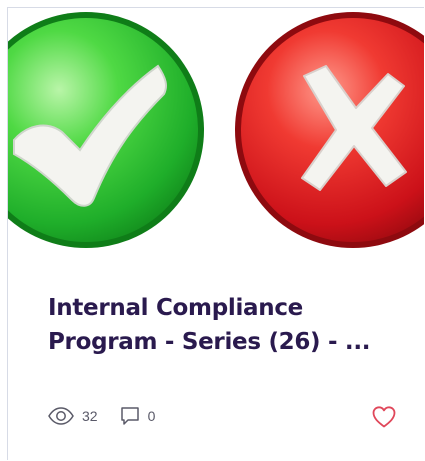 The height and width of the screenshot is (461, 425). I want to click on views-count: 32, so click(90, 416).